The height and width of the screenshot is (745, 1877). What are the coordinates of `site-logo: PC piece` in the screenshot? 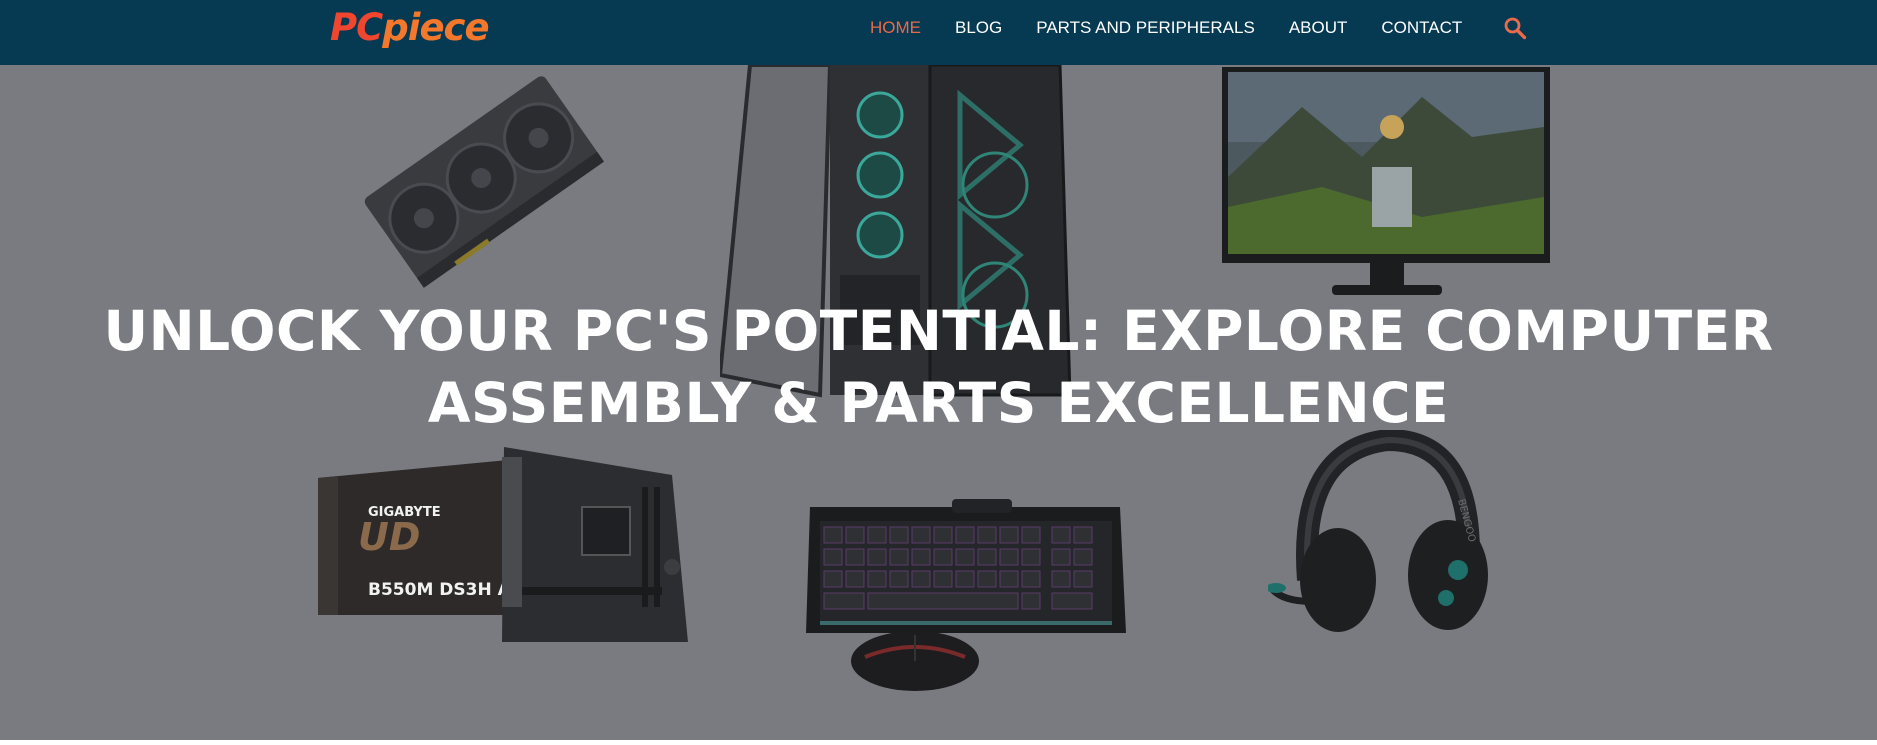 It's located at (410, 27).